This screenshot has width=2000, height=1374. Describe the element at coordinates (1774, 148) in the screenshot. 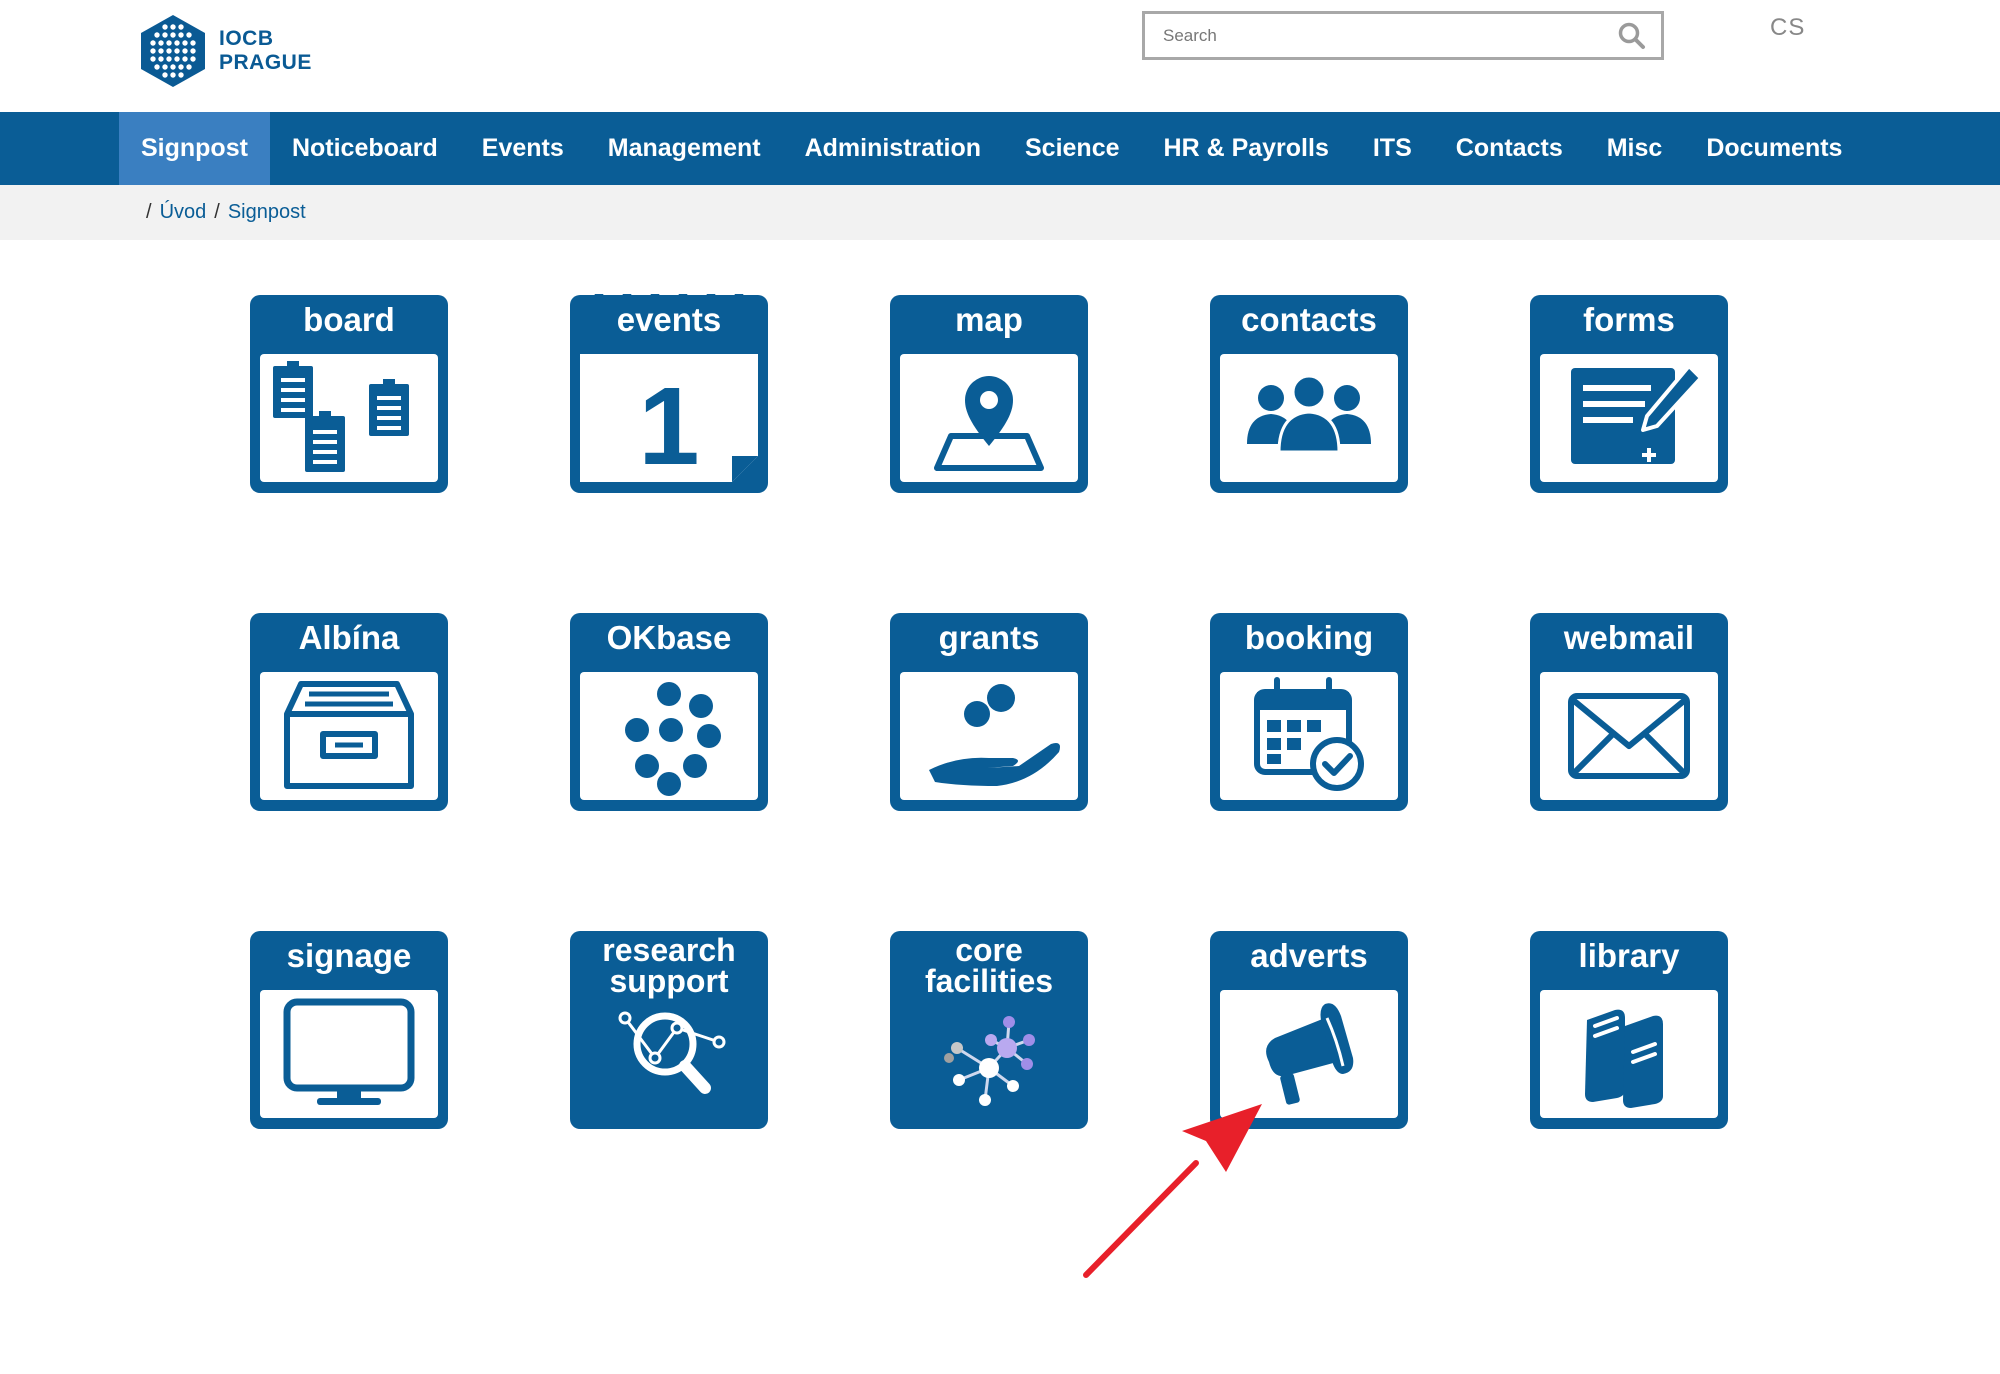

I see `nav-item-documents: Documents` at that location.